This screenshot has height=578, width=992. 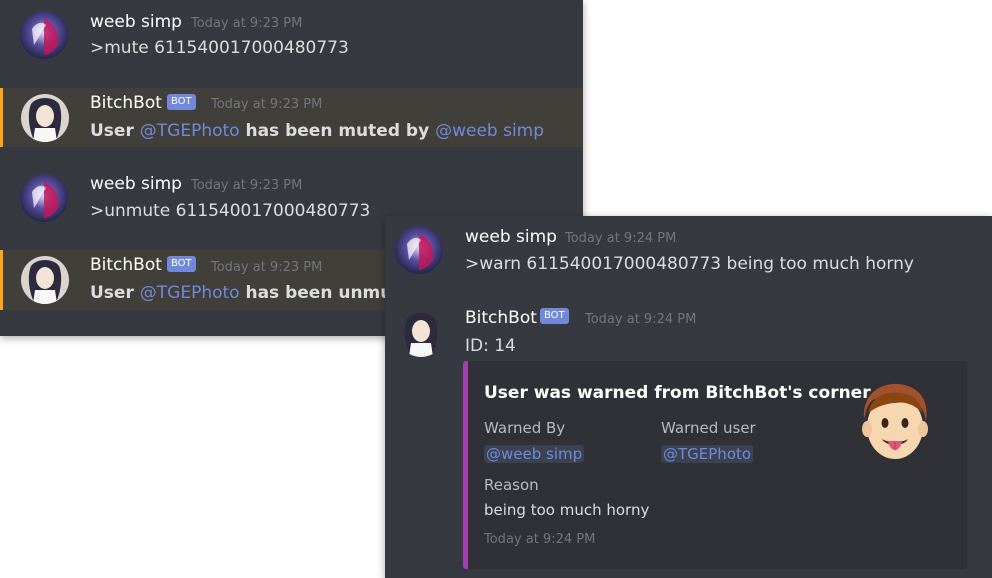 I want to click on embed-field-name: Reason, so click(x=511, y=485).